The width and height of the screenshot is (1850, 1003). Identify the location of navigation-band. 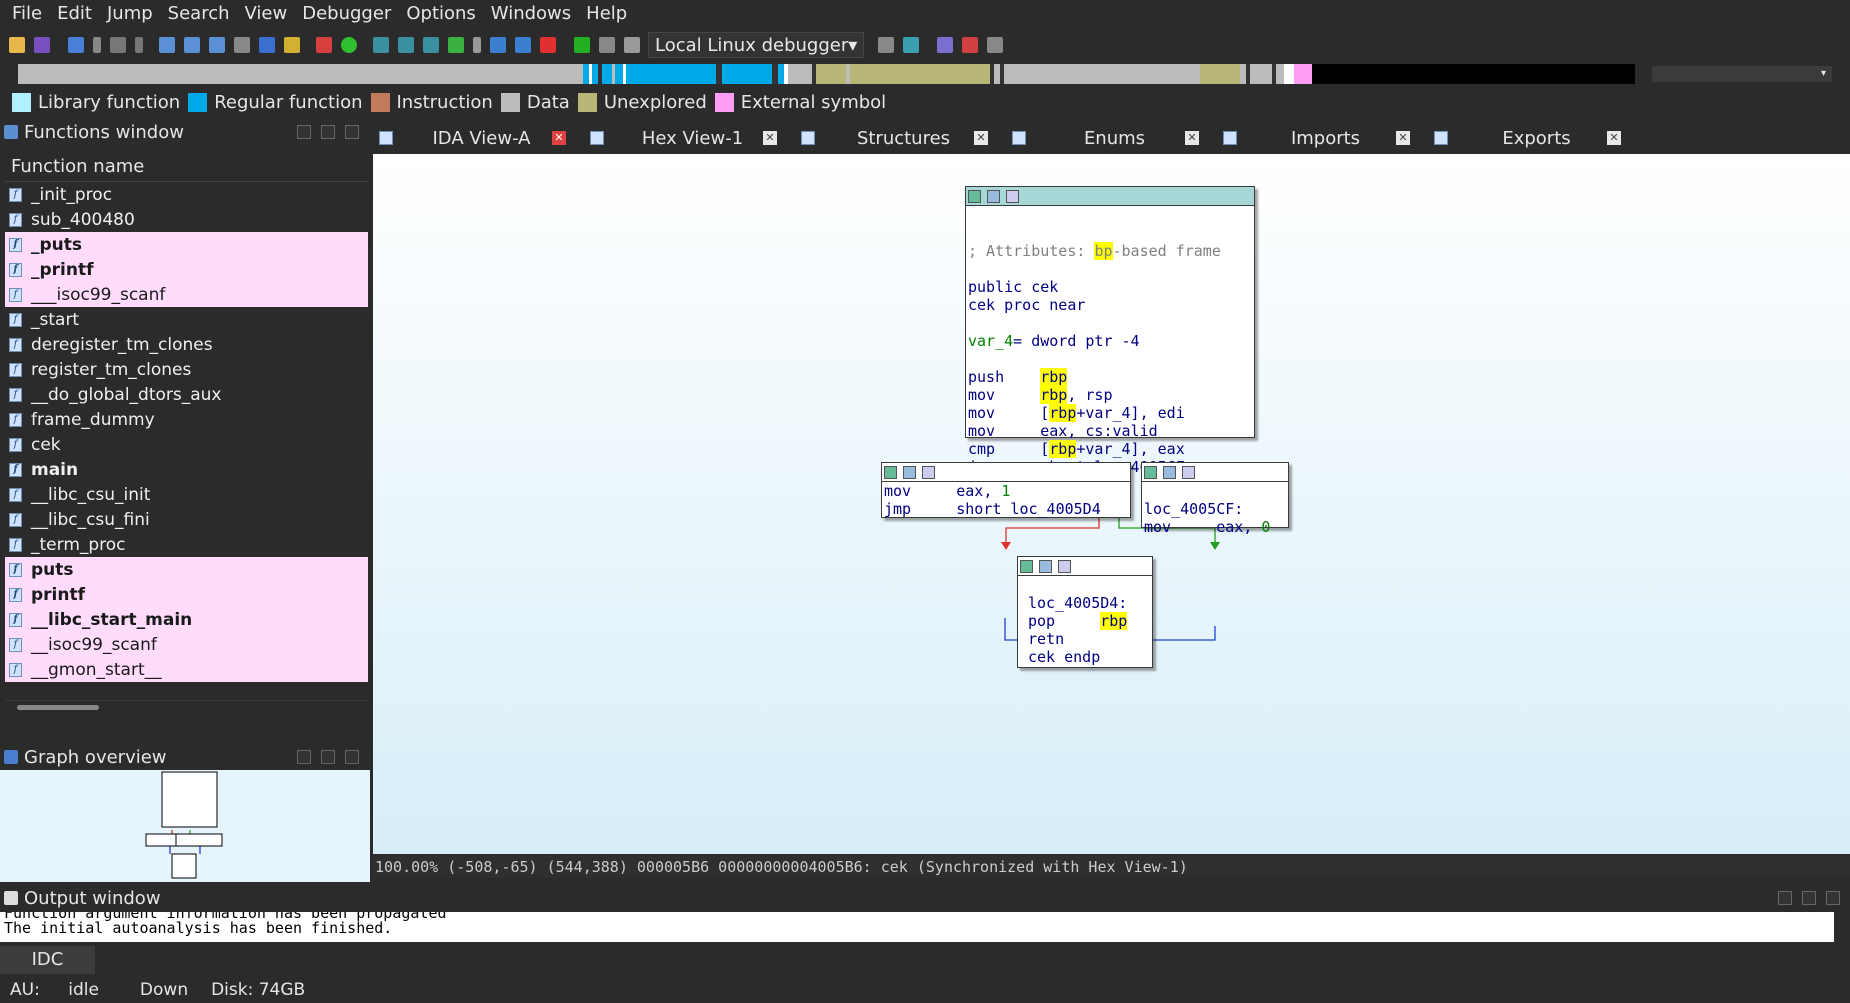
(826, 74).